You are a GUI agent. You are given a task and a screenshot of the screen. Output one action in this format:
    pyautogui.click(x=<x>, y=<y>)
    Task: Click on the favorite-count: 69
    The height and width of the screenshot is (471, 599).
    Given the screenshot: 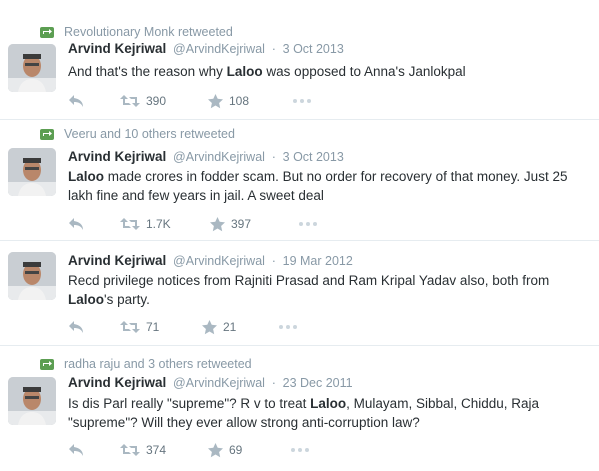 What is the action you would take?
    pyautogui.click(x=236, y=450)
    